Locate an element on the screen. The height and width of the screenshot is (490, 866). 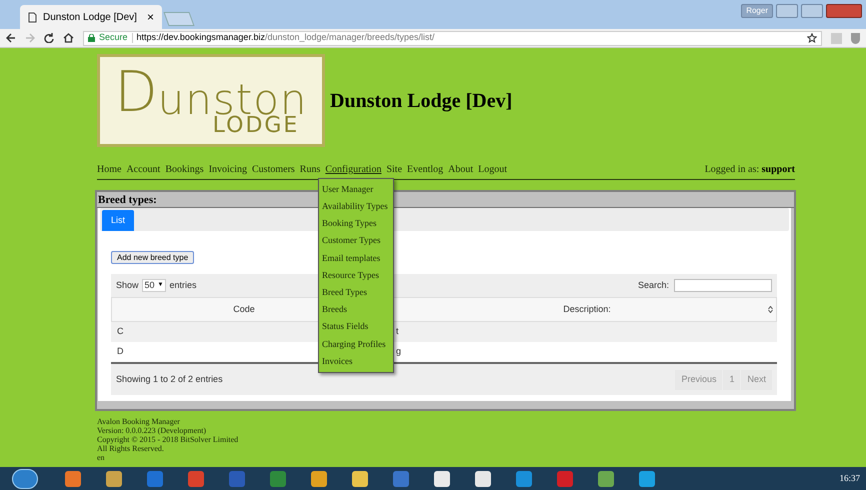
back-icon is located at coordinates (11, 38).